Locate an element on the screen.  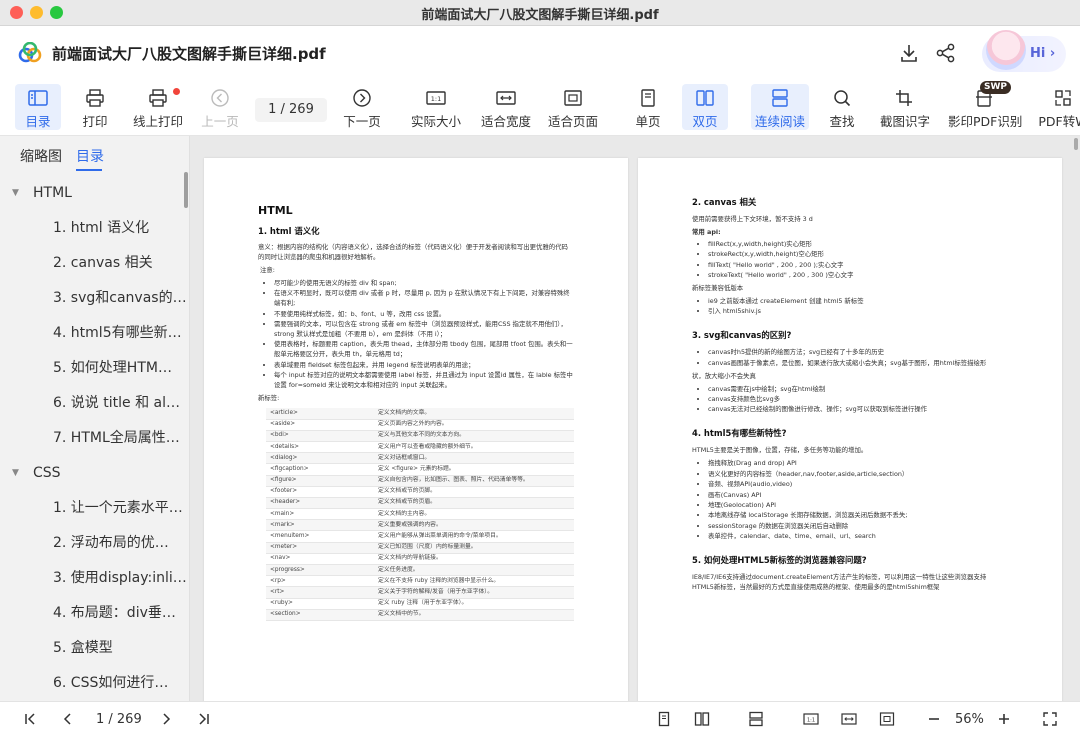
tag-name-cell: <footer> is located at coordinates (320, 492).